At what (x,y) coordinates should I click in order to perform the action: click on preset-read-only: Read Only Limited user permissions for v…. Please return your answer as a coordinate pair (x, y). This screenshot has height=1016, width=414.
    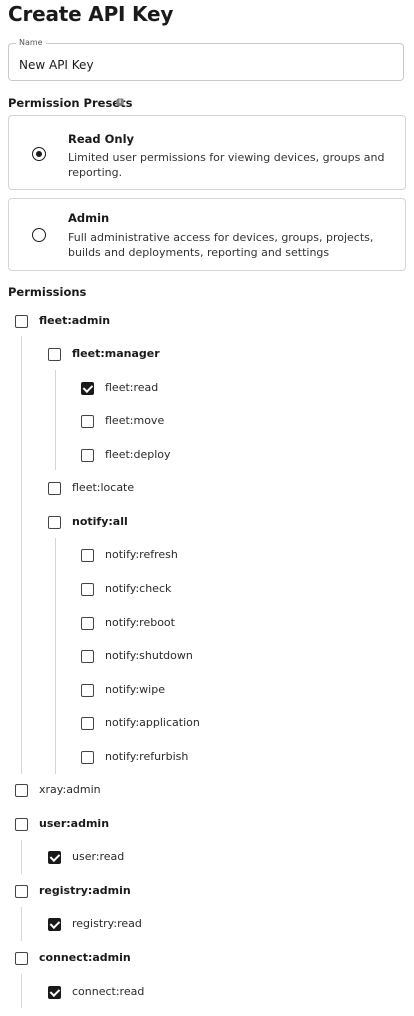
    Looking at the image, I should click on (207, 152).